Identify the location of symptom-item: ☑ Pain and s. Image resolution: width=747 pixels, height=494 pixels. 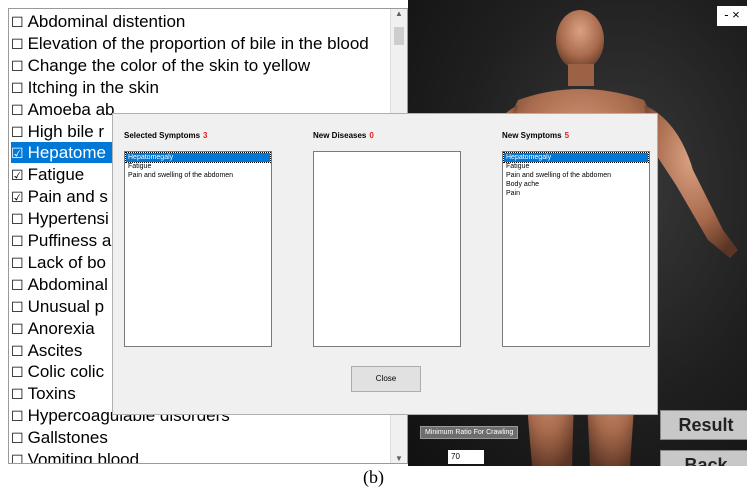
(59, 196).